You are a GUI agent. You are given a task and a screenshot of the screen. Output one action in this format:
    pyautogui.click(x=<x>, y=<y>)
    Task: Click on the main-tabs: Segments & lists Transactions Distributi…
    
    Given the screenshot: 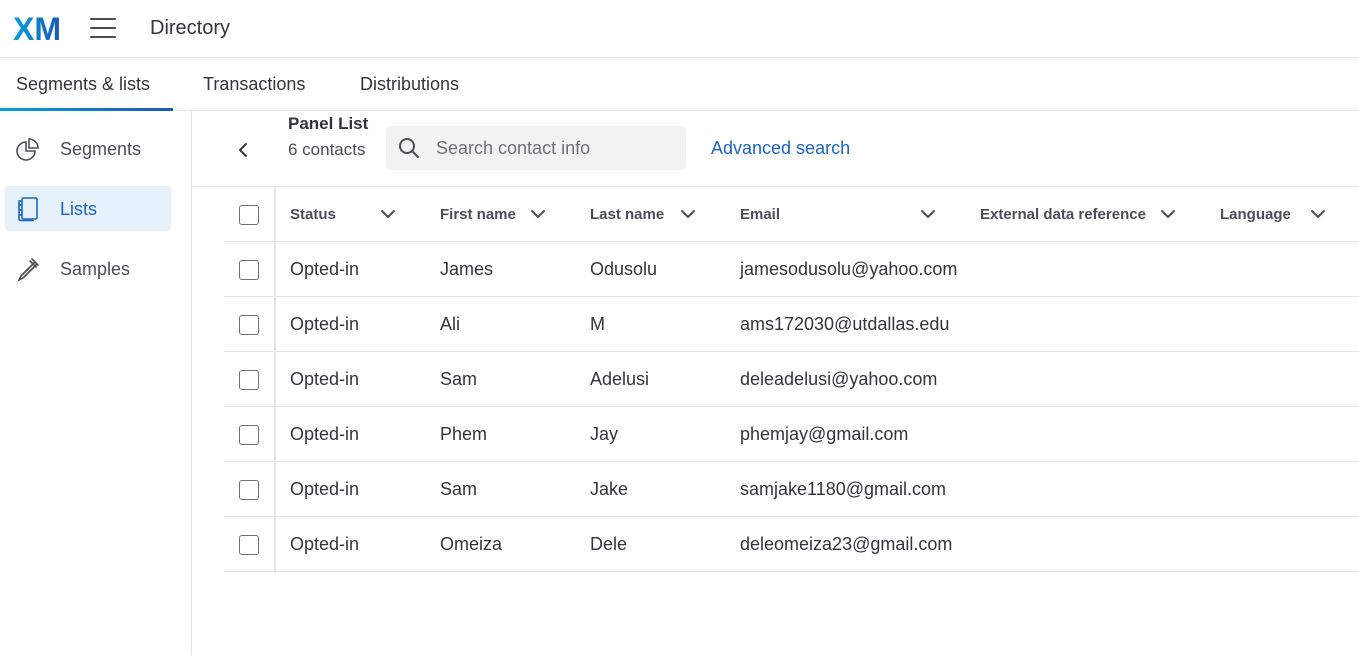 What is the action you would take?
    pyautogui.click(x=679, y=85)
    